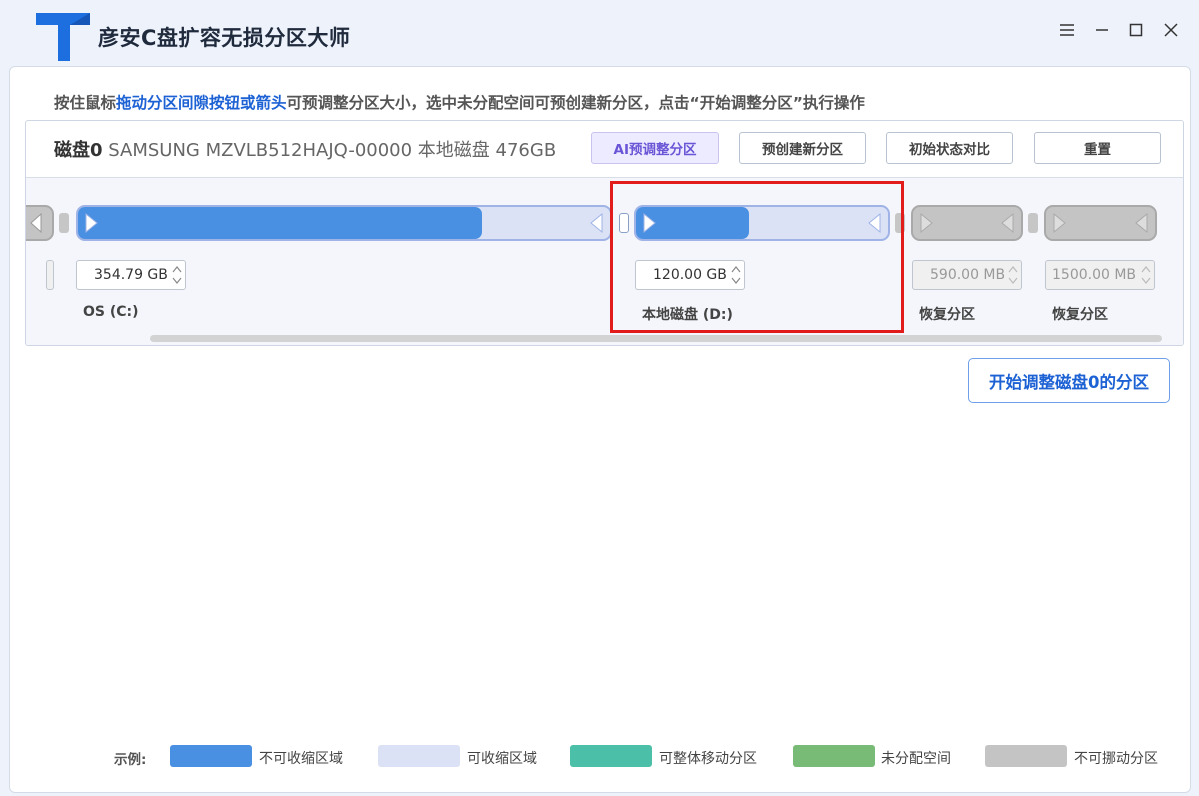 This screenshot has width=1199, height=796. I want to click on maximize-icon, so click(1136, 30).